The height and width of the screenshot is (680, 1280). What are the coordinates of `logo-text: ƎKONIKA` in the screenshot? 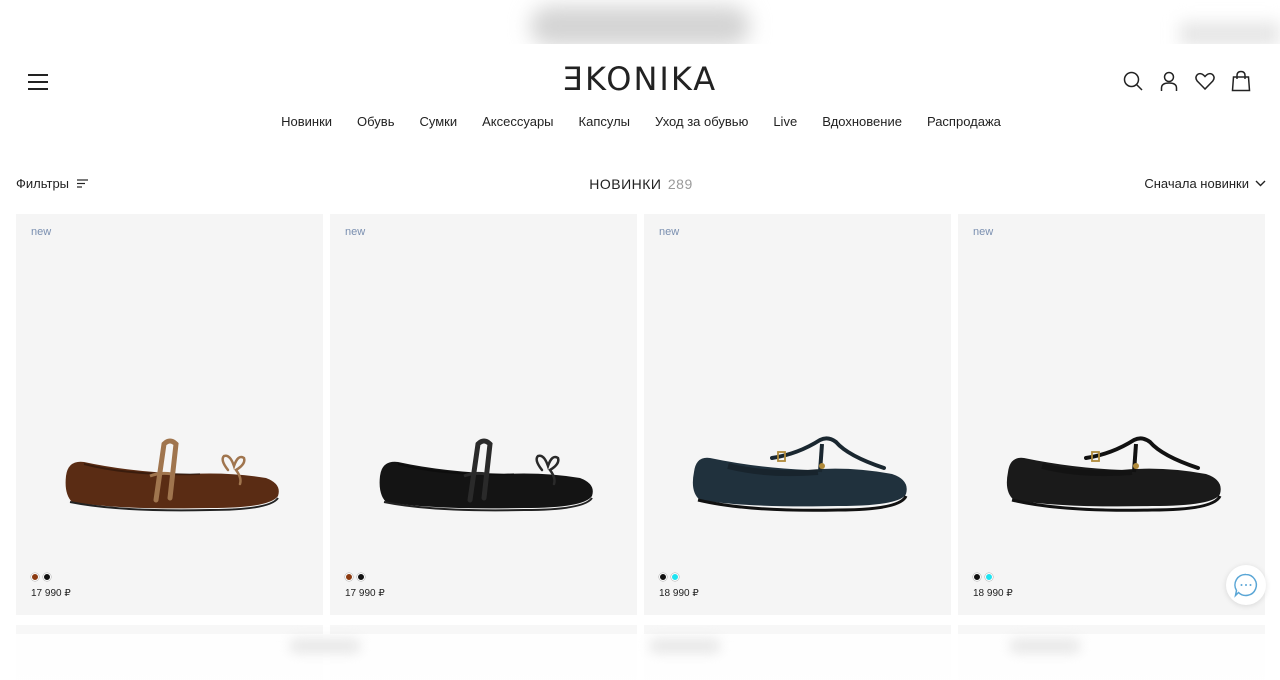 It's located at (640, 79).